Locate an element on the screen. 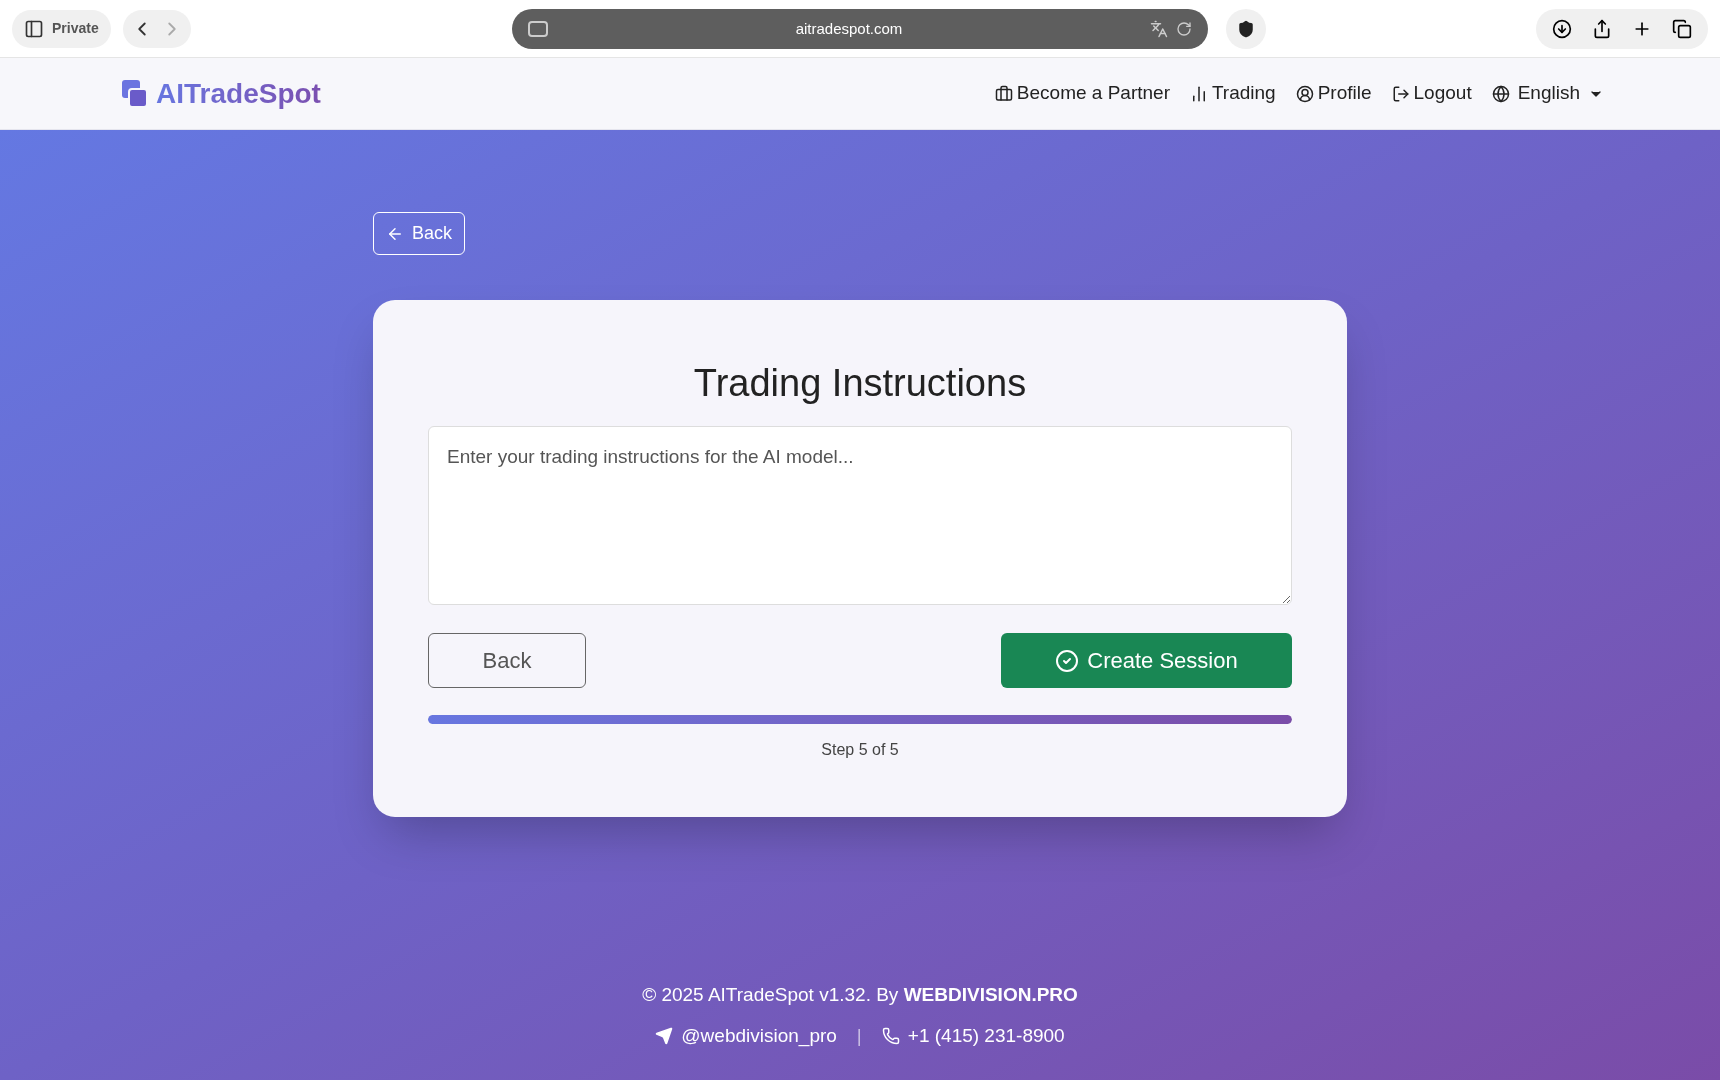  card-title: Trading Instructions is located at coordinates (860, 383).